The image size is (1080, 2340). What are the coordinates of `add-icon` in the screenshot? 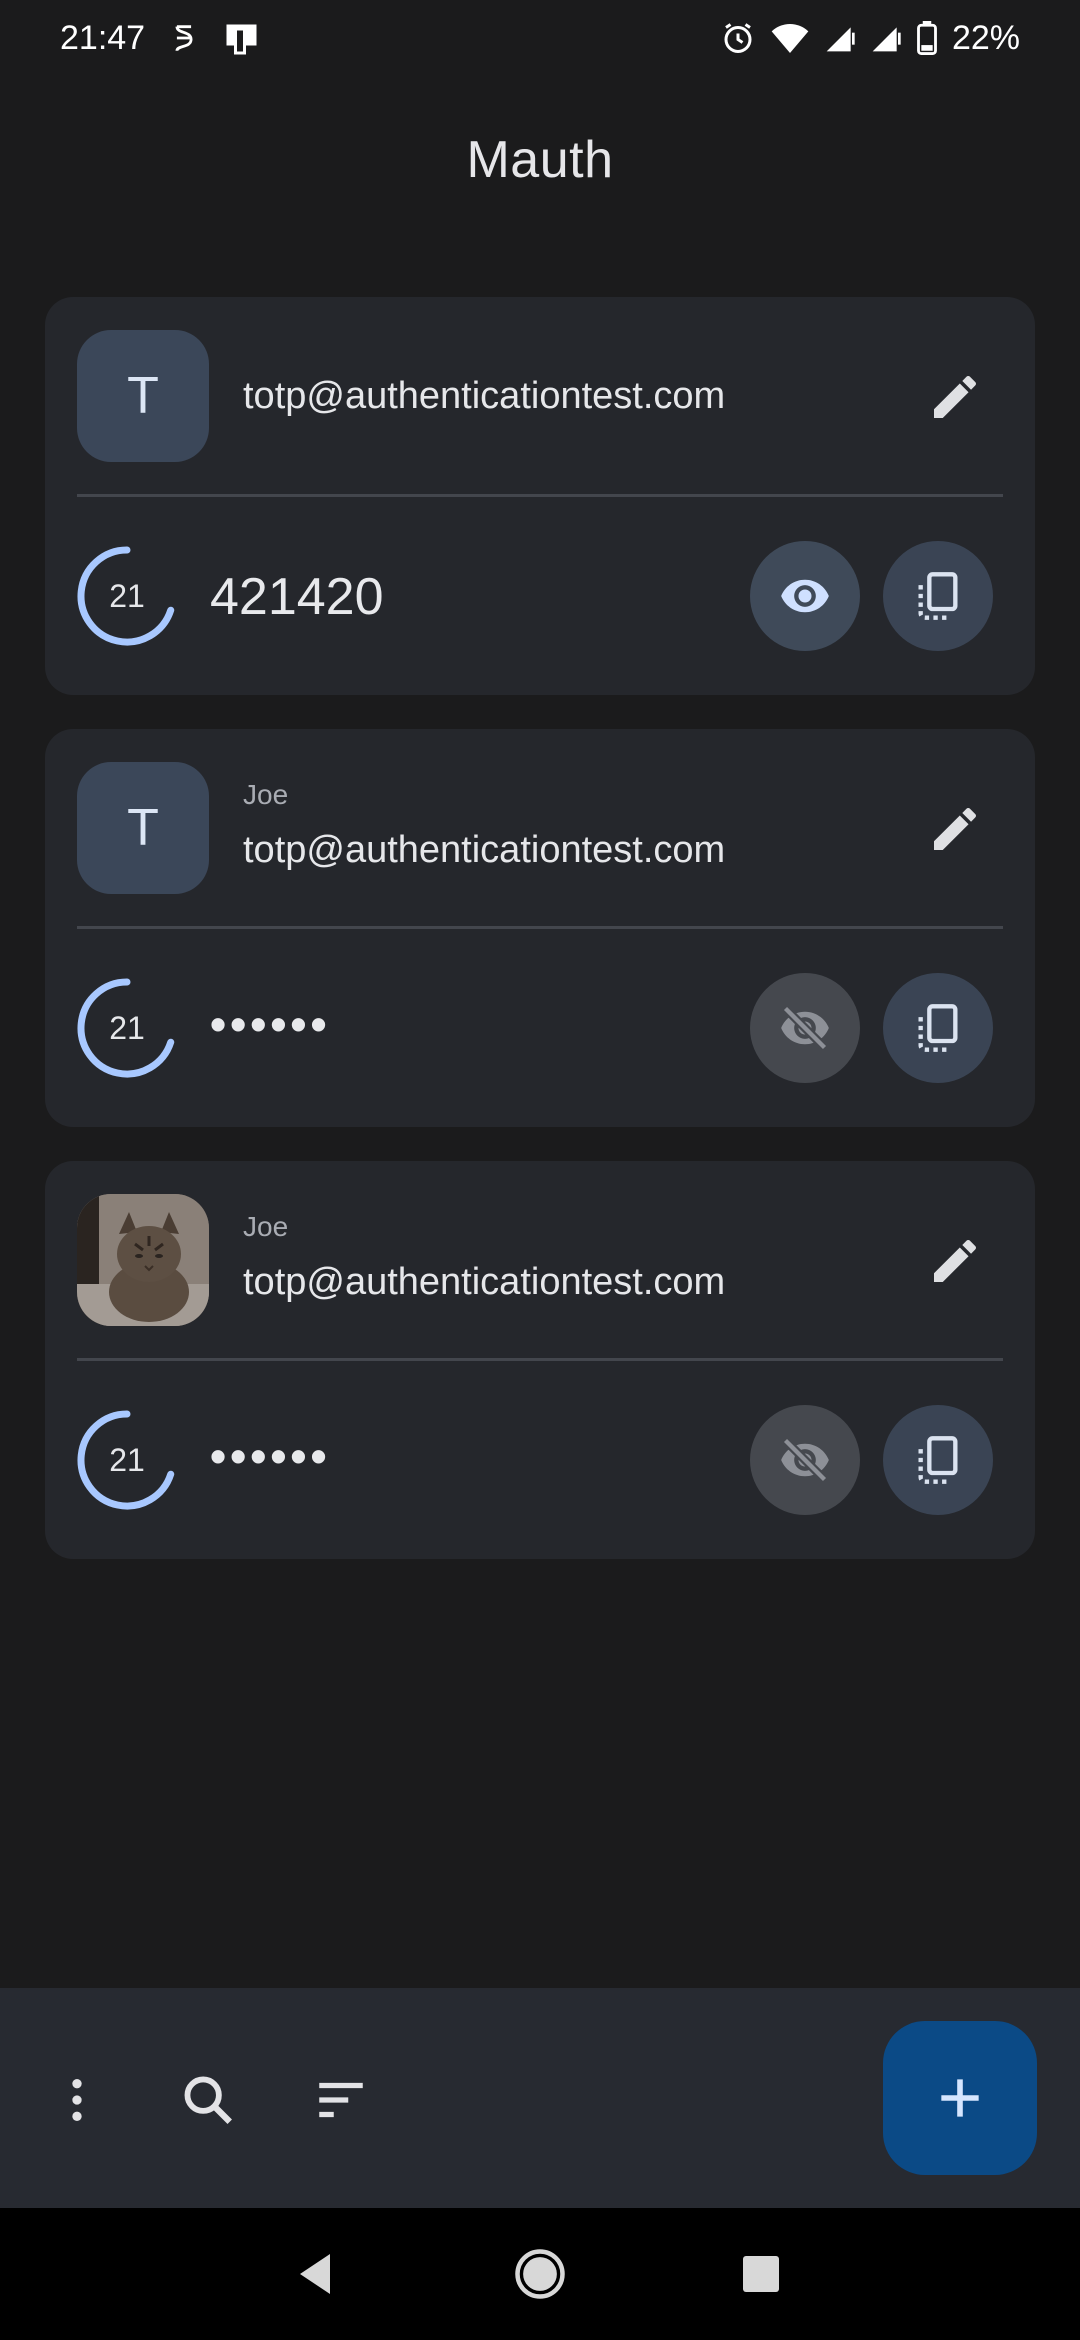 It's located at (960, 2098).